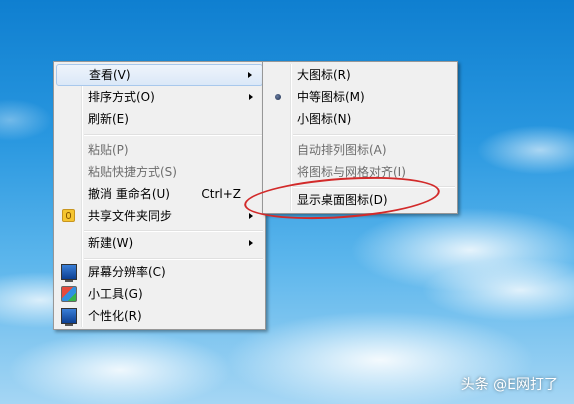 Image resolution: width=574 pixels, height=404 pixels. I want to click on menu-item-screen-resolution: 屏幕分辨率(C), so click(159, 272).